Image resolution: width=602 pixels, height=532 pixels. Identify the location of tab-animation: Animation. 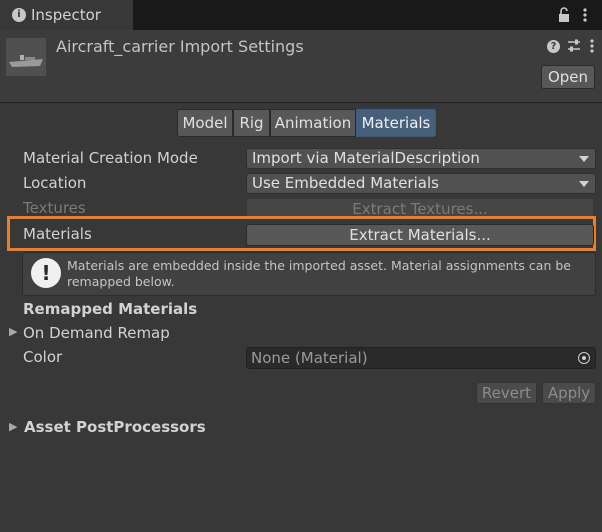
(313, 123).